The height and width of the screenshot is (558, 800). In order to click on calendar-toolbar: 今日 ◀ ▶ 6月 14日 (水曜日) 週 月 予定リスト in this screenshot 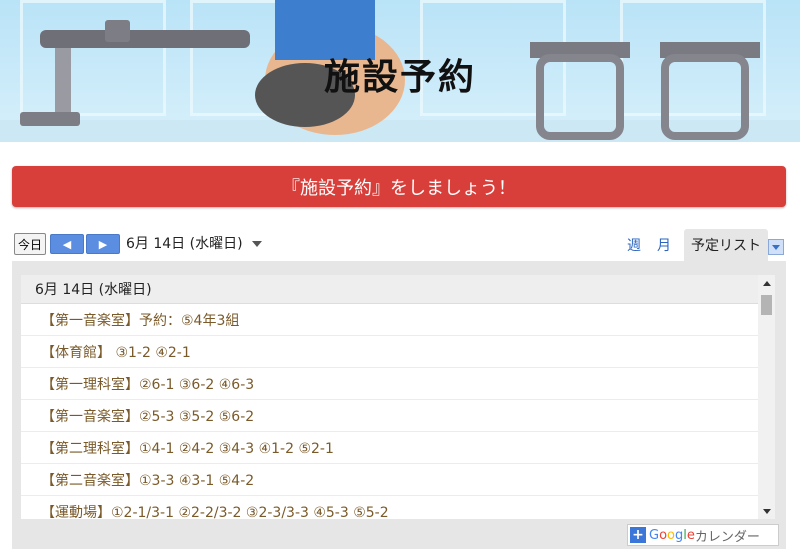, I will do `click(399, 244)`.